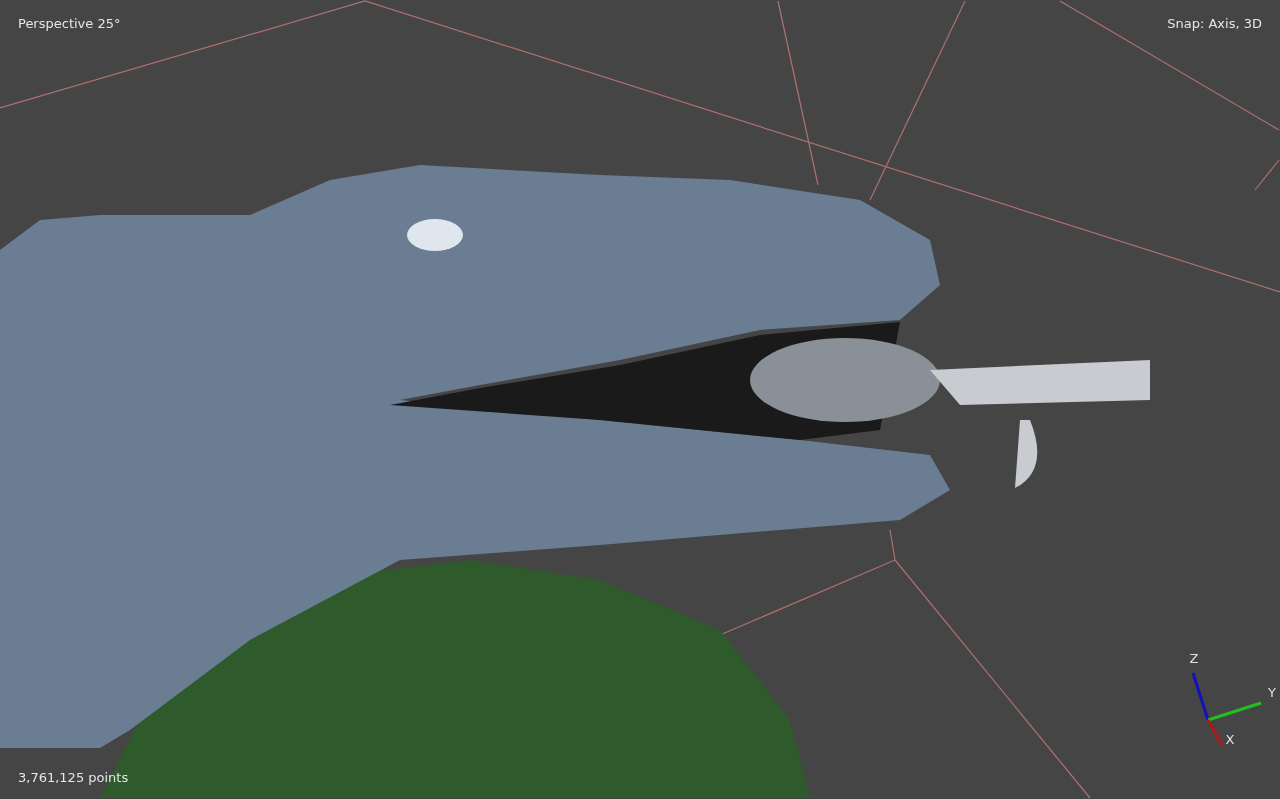 Image resolution: width=1280 pixels, height=799 pixels. Describe the element at coordinates (73, 777) in the screenshot. I see `point-count: 3,761,125 points` at that location.